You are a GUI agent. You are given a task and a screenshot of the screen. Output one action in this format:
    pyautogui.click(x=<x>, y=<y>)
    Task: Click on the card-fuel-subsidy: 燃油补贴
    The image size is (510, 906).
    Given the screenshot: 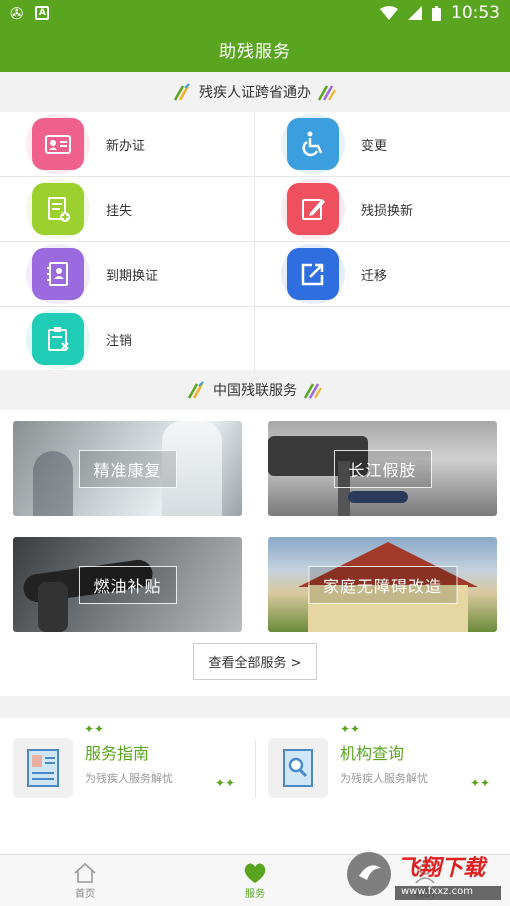 What is the action you would take?
    pyautogui.click(x=127, y=584)
    